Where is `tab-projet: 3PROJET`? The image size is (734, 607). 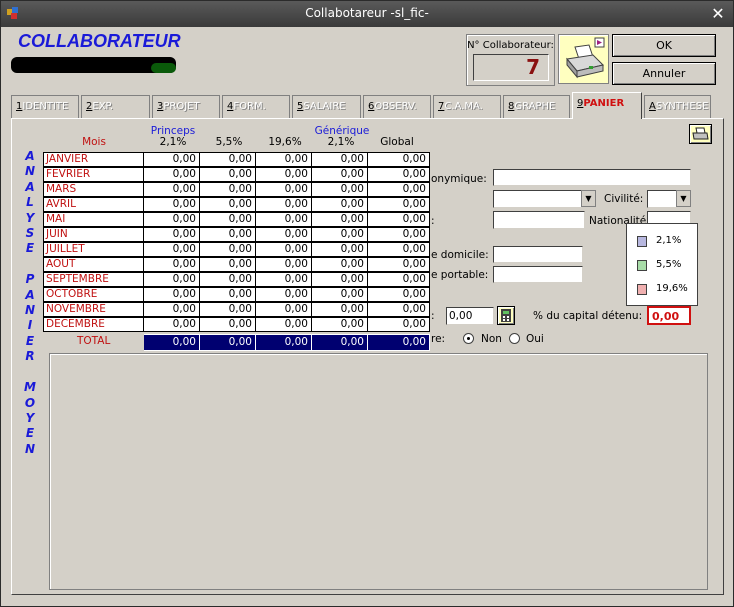
tab-projet: 3PROJET is located at coordinates (186, 107).